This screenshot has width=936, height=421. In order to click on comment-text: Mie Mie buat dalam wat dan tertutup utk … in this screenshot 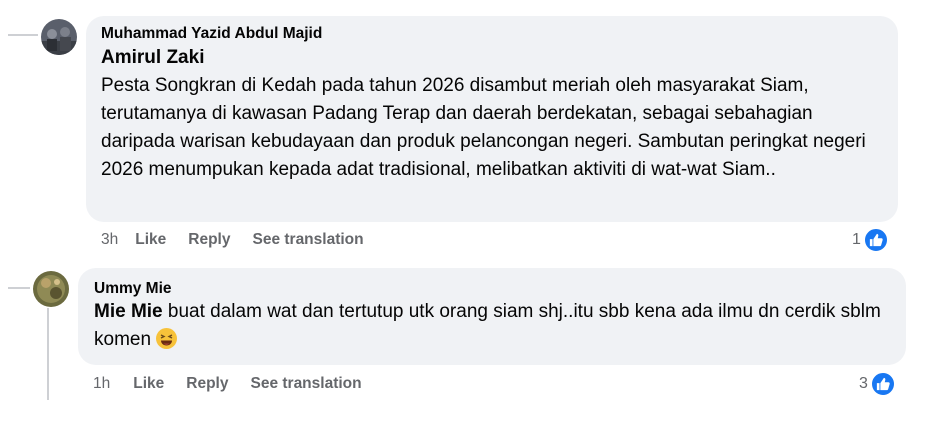, I will do `click(493, 326)`.